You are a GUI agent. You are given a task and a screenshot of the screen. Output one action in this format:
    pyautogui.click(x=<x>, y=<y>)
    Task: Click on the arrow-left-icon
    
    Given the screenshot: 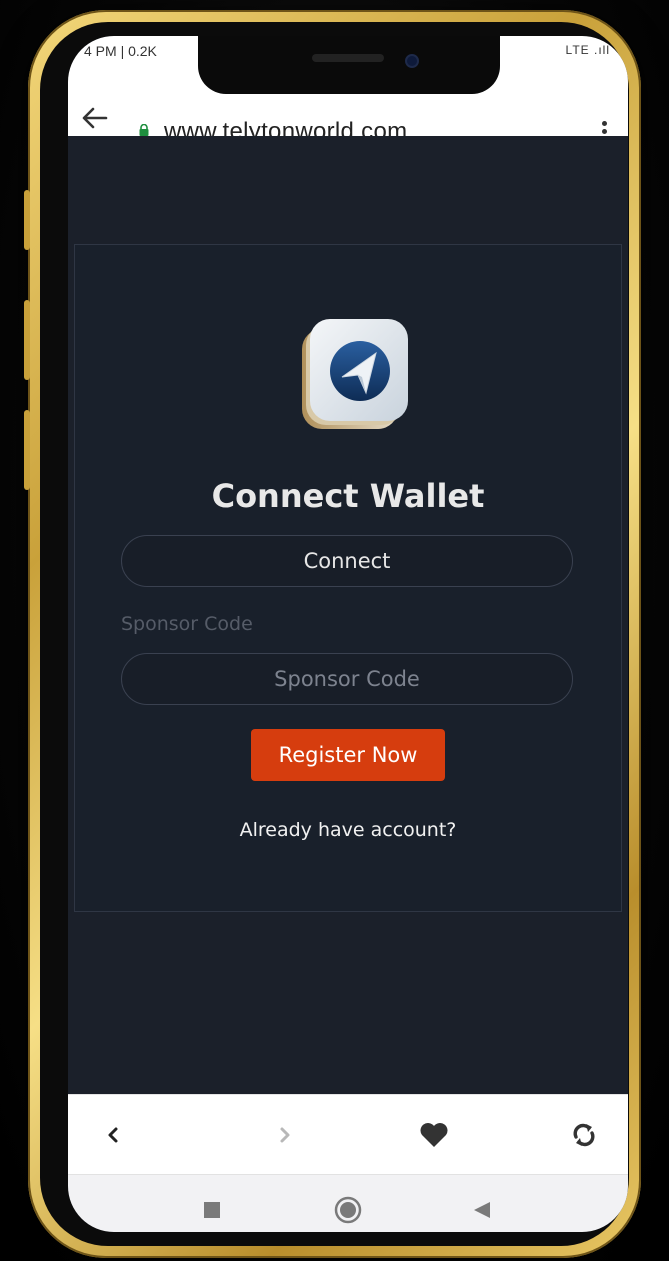 What is the action you would take?
    pyautogui.click(x=95, y=118)
    